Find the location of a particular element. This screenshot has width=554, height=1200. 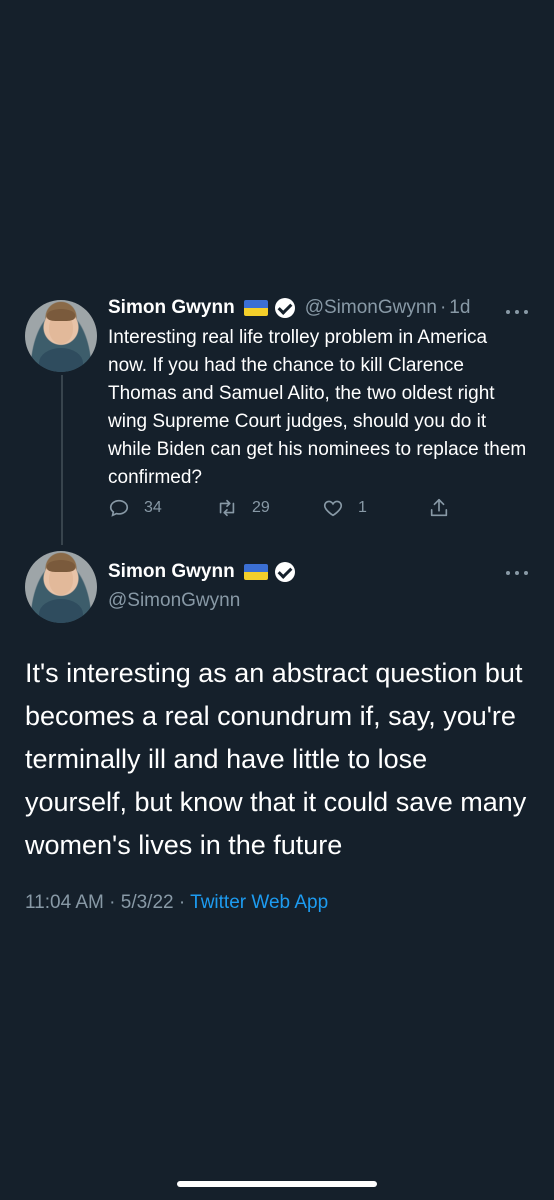

parent-tweet-actions: 34 29 1 is located at coordinates (288, 509).